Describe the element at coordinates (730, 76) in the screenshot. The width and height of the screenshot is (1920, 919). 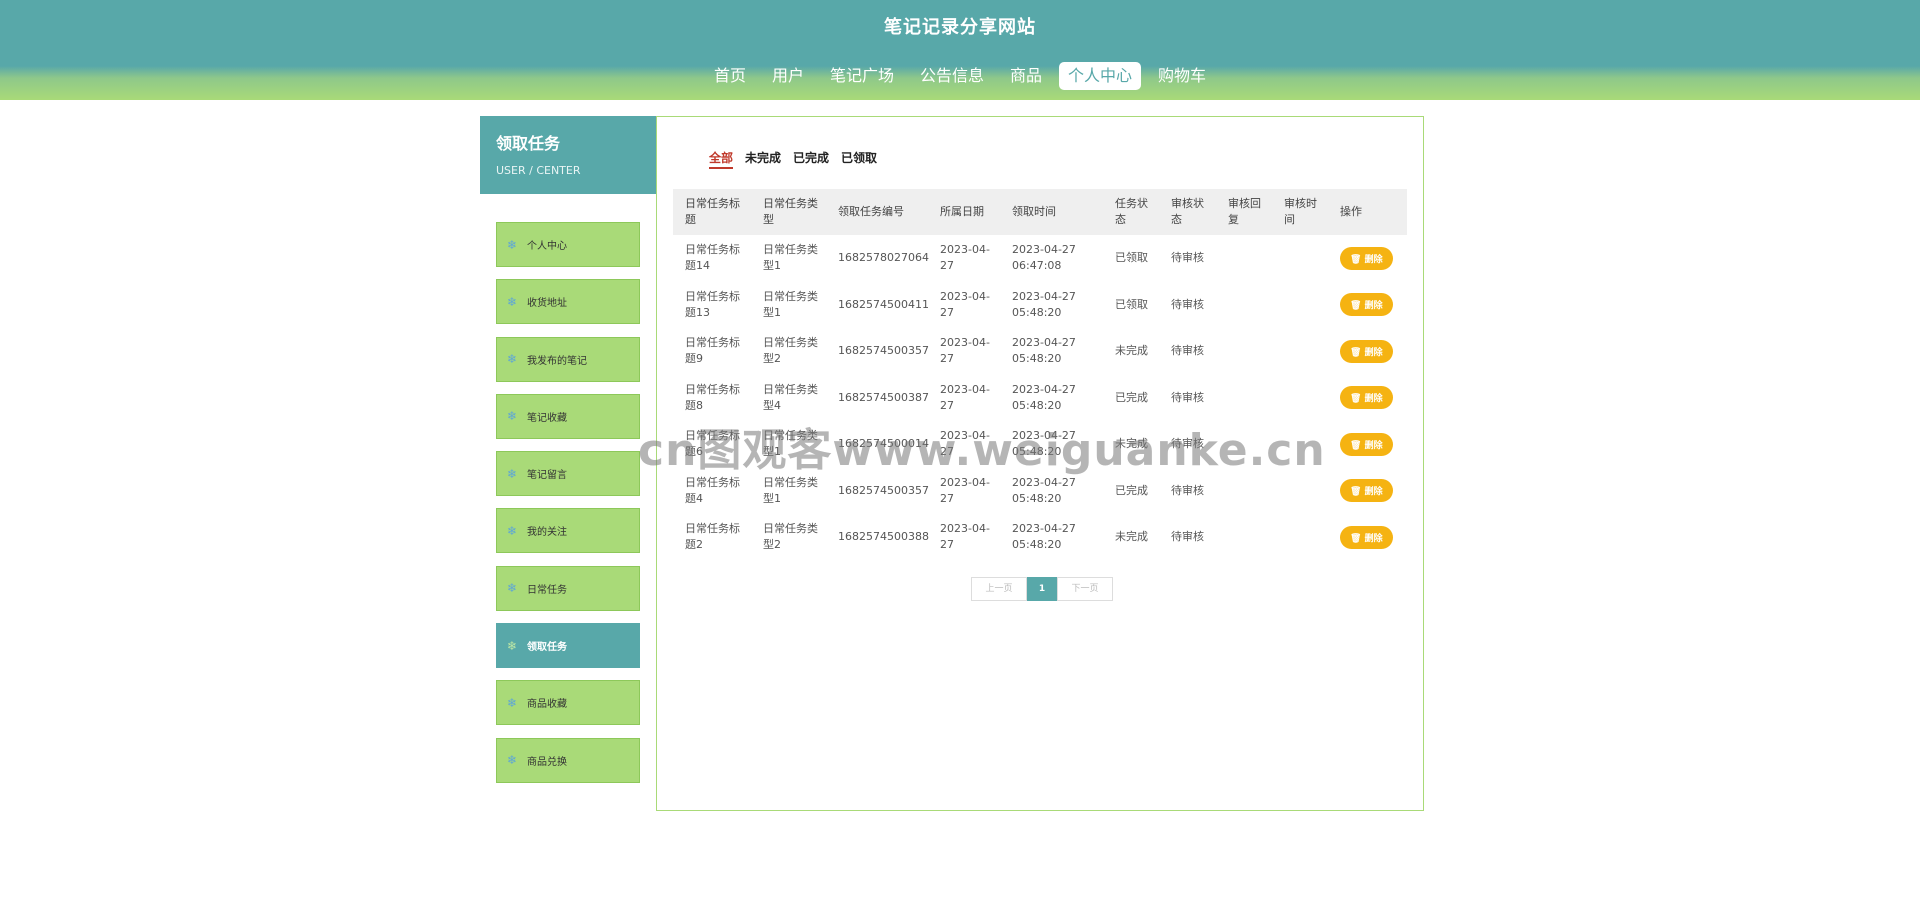
I see `nav-item-home: 首页` at that location.